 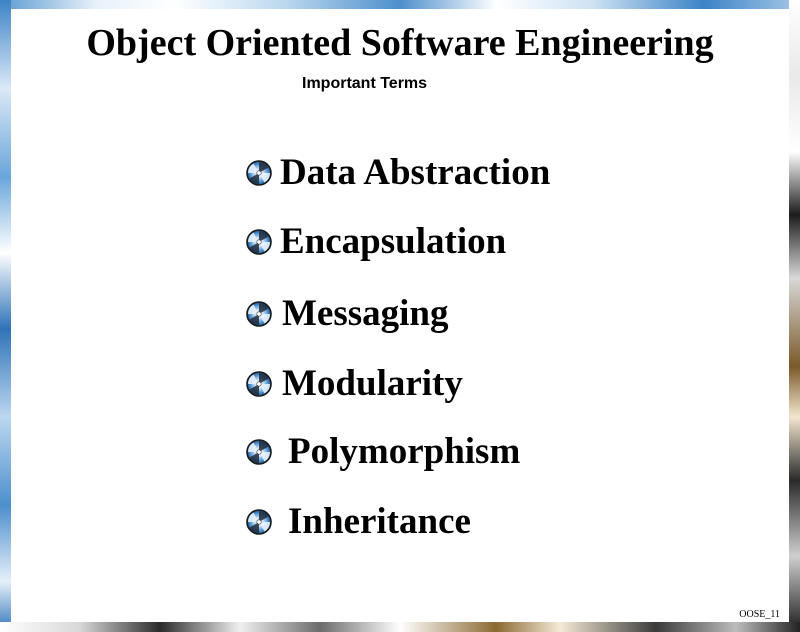 I want to click on frame-left-border, so click(x=5, y=316).